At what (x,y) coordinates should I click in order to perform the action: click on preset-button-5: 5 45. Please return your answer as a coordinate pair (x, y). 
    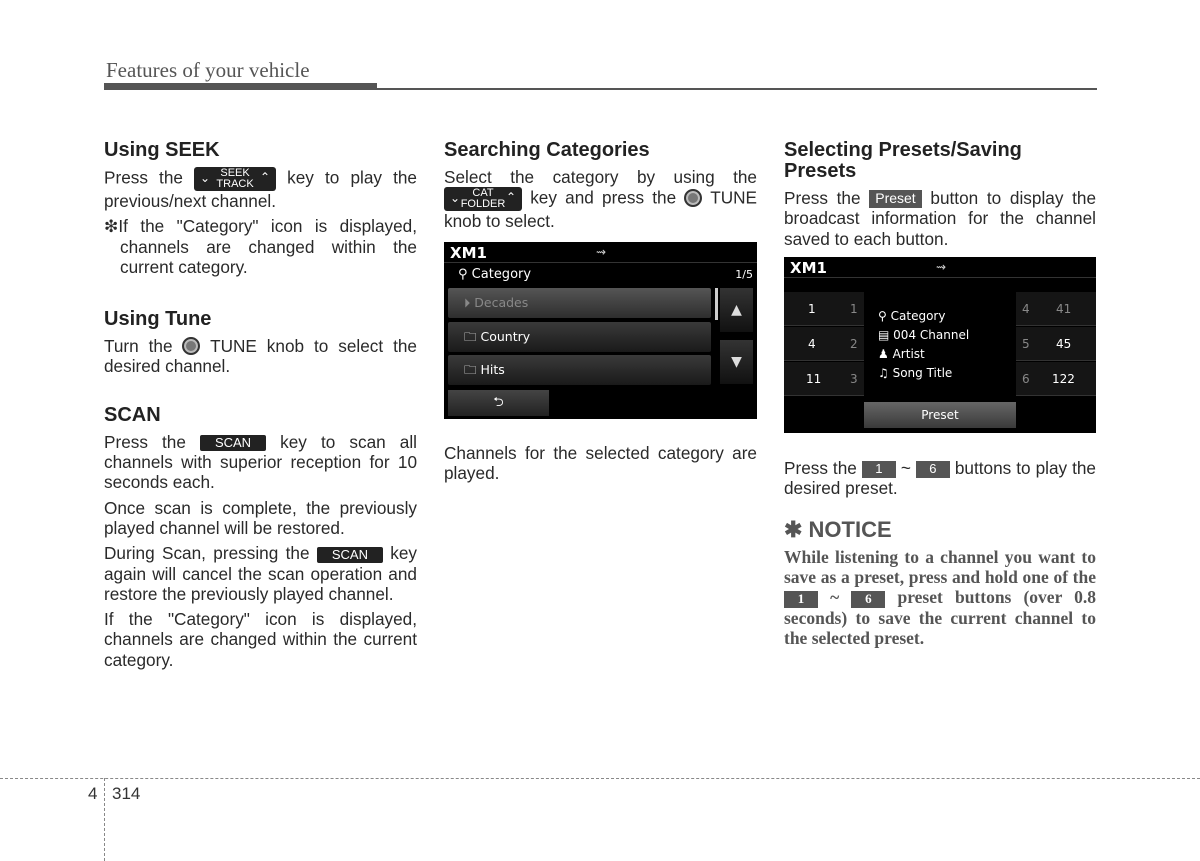
    Looking at the image, I should click on (1056, 344).